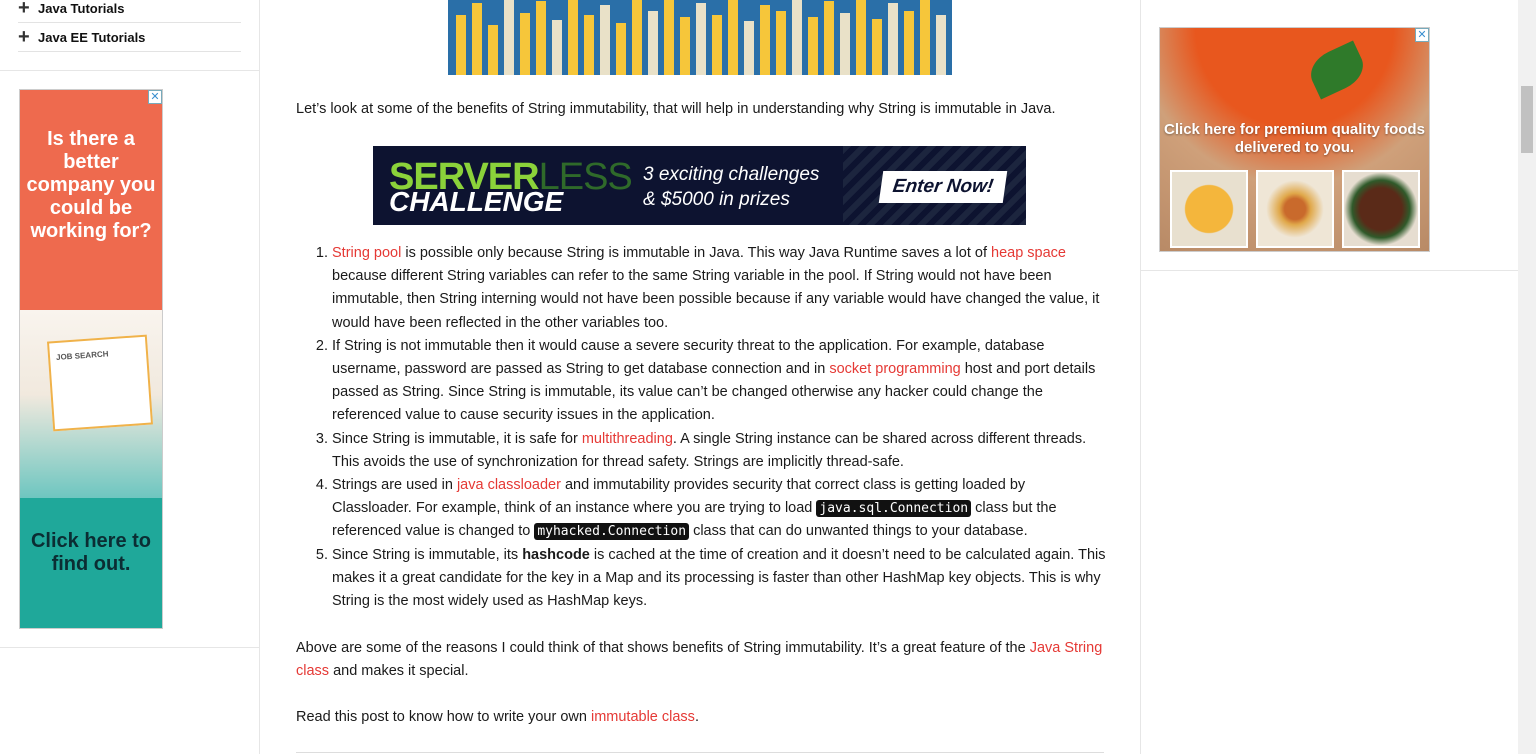  Describe the element at coordinates (627, 439) in the screenshot. I see `multithreading-link: multithreading` at that location.